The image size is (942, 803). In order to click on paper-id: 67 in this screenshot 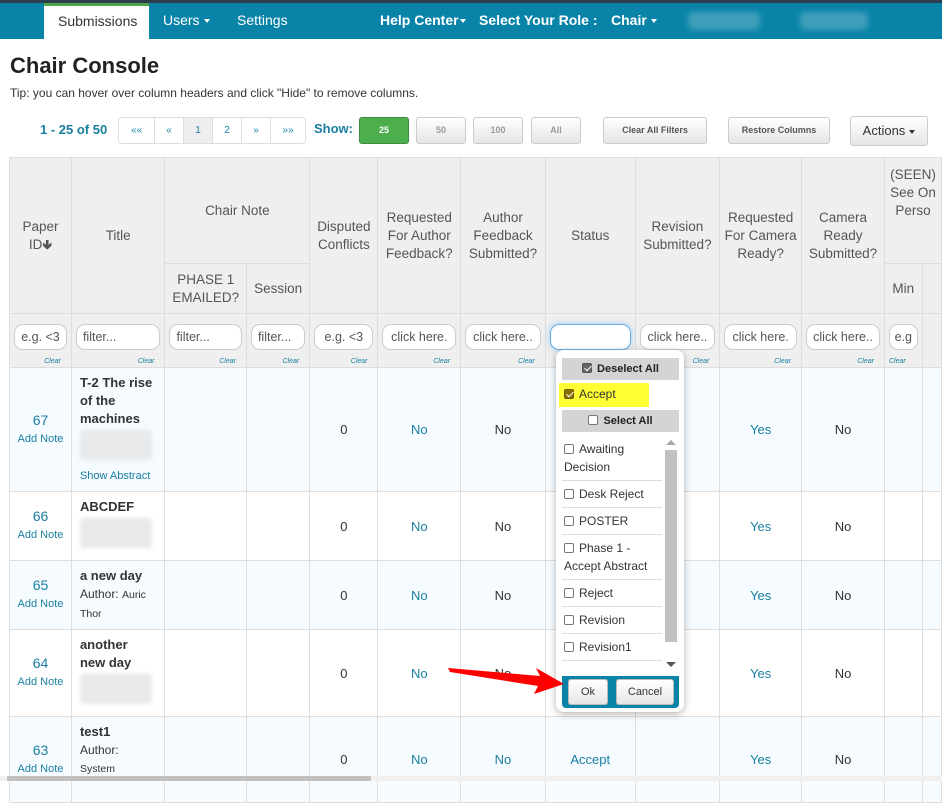, I will do `click(41, 420)`.